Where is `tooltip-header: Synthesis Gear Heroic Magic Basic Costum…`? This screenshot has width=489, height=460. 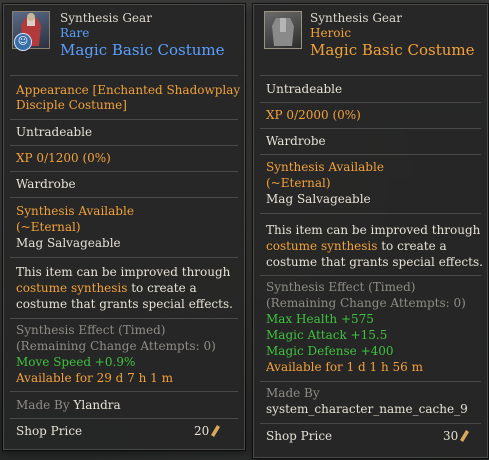 tooltip-header: Synthesis Gear Heroic Magic Basic Costum… is located at coordinates (370, 37).